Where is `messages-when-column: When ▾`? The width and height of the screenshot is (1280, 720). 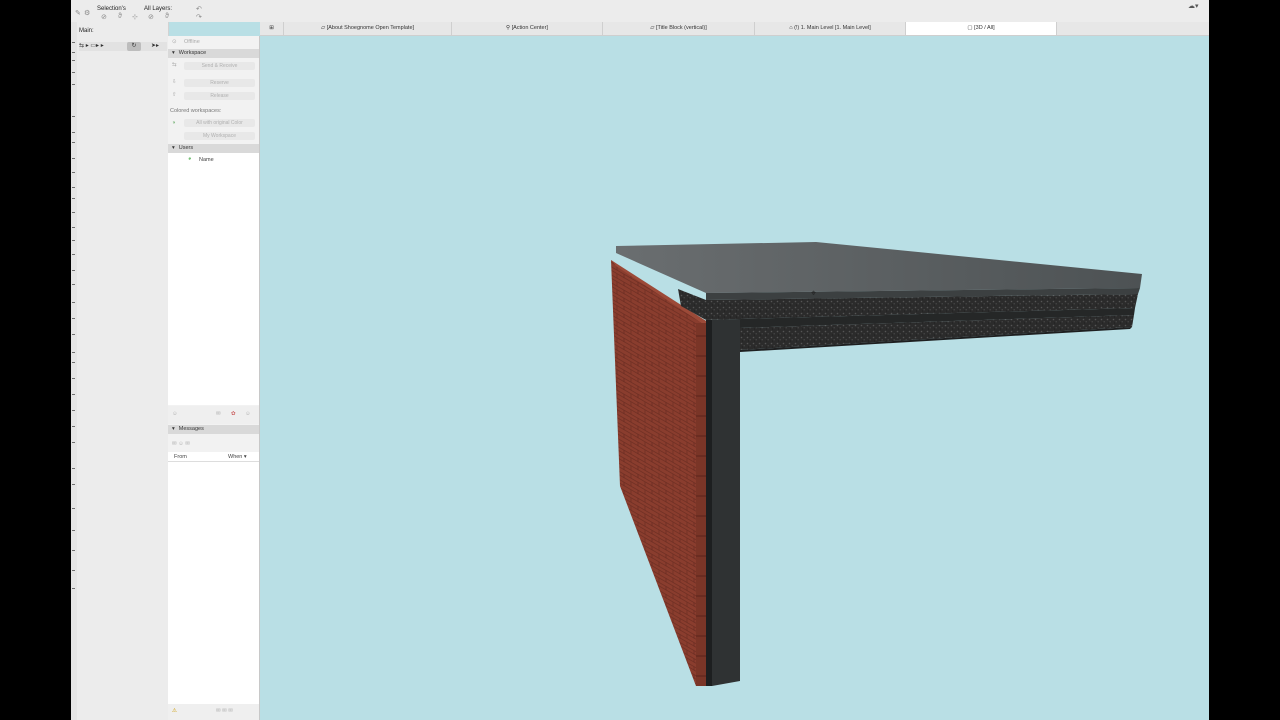
messages-when-column: When ▾ is located at coordinates (237, 457).